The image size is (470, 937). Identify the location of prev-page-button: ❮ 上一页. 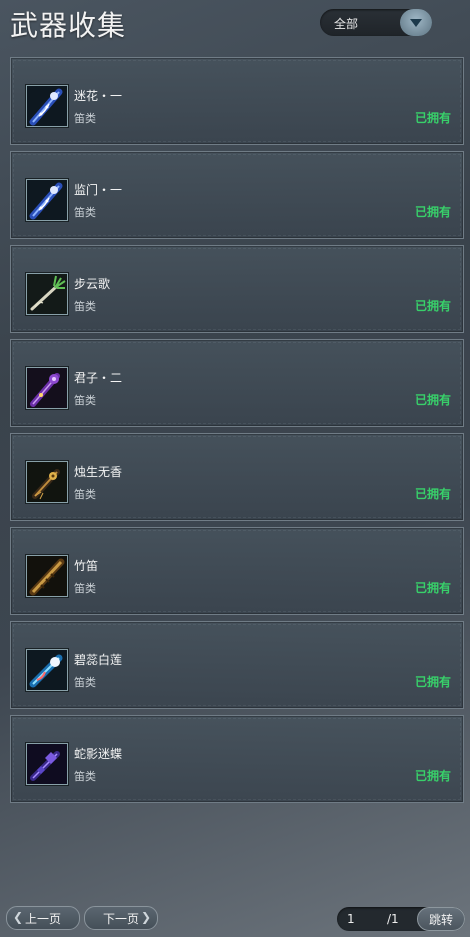
(43, 918).